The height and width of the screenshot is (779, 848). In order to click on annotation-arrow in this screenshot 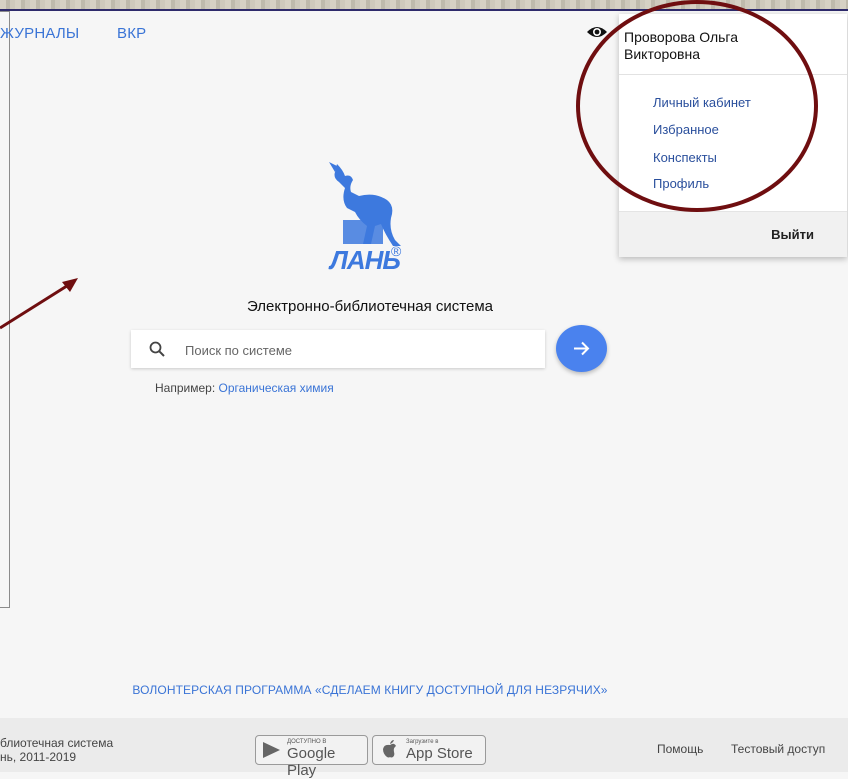, I will do `click(39, 304)`.